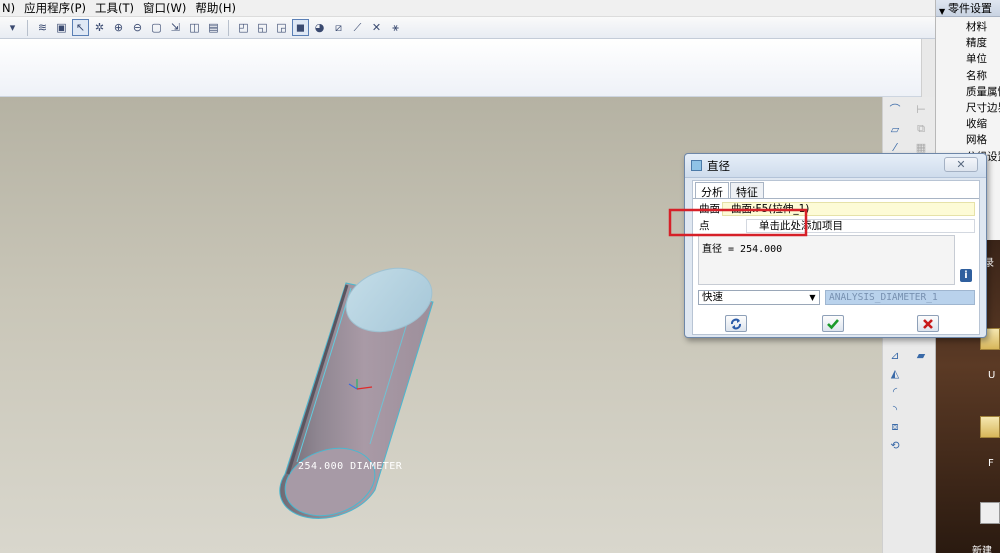 The width and height of the screenshot is (1000, 553). What do you see at coordinates (991, 463) in the screenshot?
I see `desktop-label: F` at bounding box center [991, 463].